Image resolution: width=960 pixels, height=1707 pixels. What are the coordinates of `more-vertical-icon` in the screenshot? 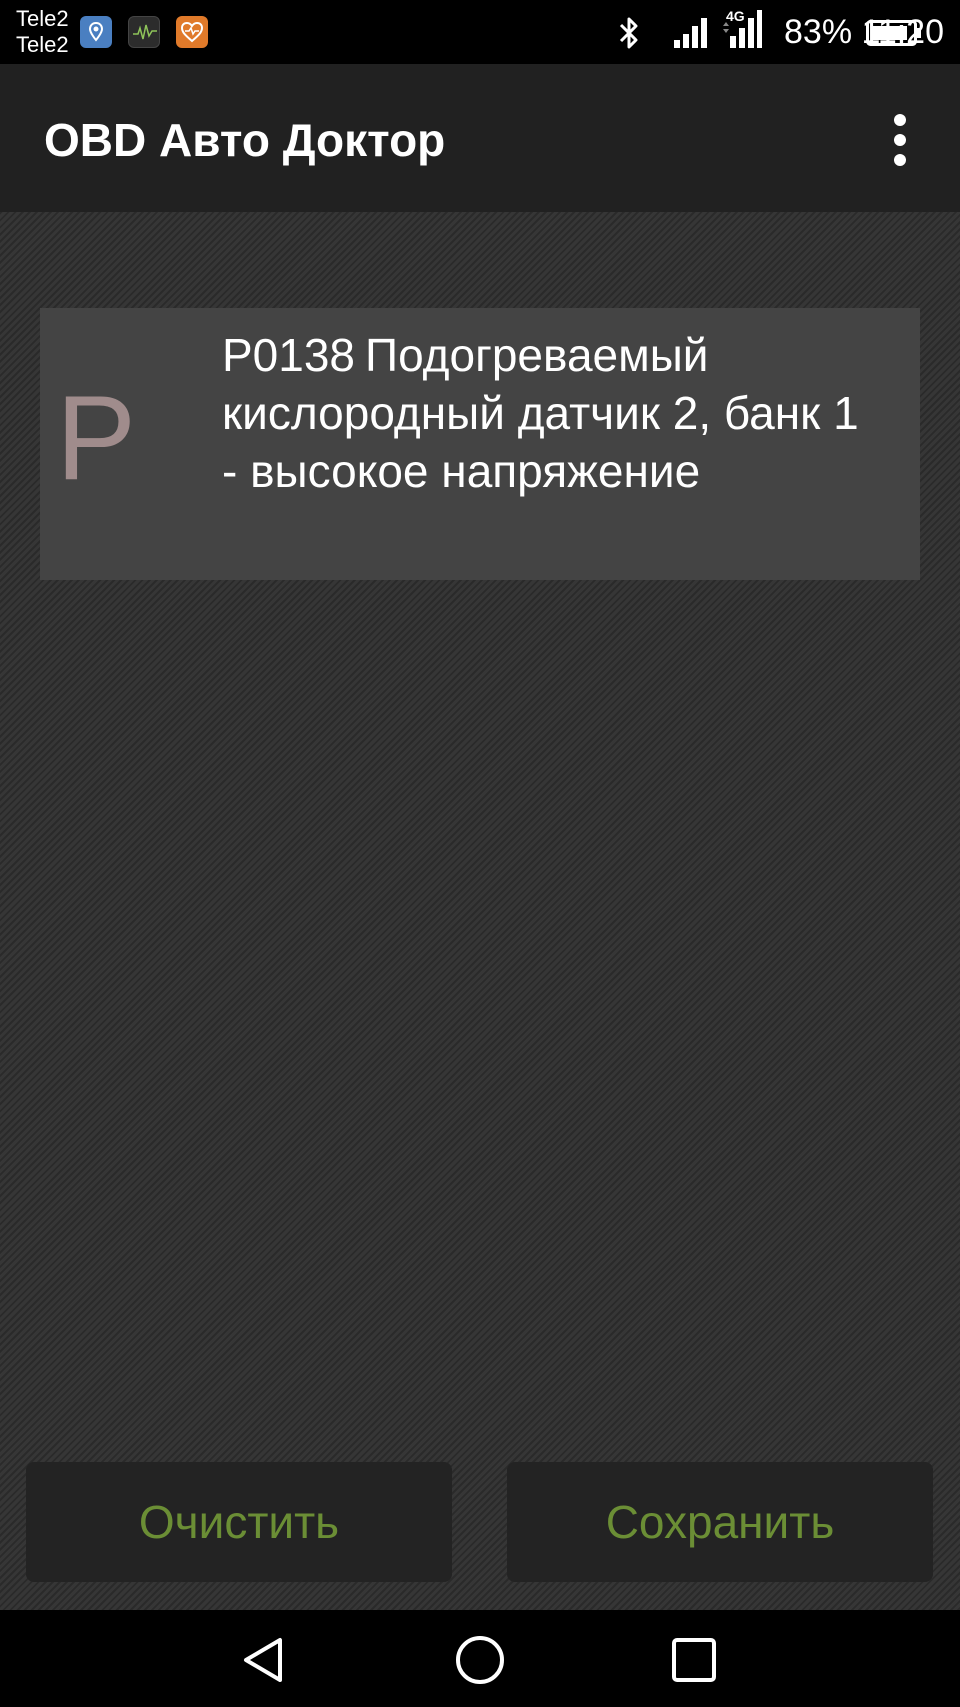 It's located at (900, 120).